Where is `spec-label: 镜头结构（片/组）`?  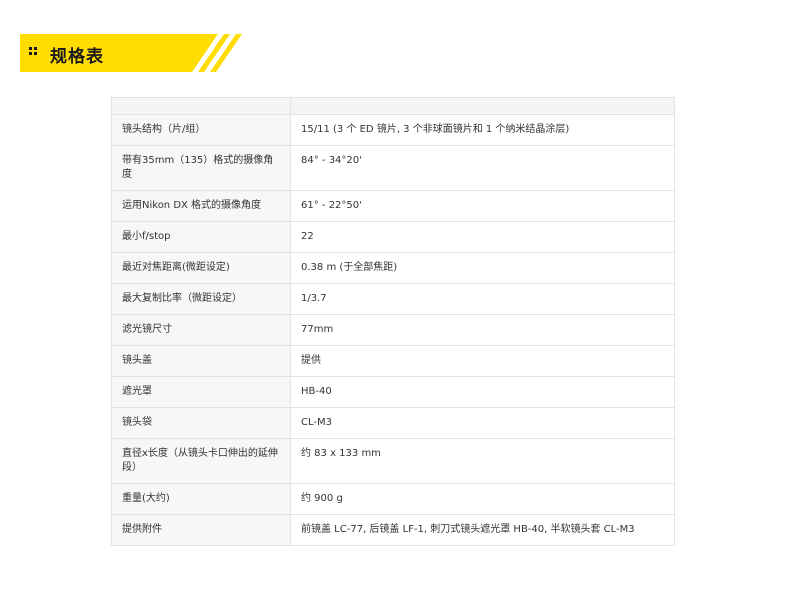
spec-label: 镜头结构（片/组） is located at coordinates (201, 130).